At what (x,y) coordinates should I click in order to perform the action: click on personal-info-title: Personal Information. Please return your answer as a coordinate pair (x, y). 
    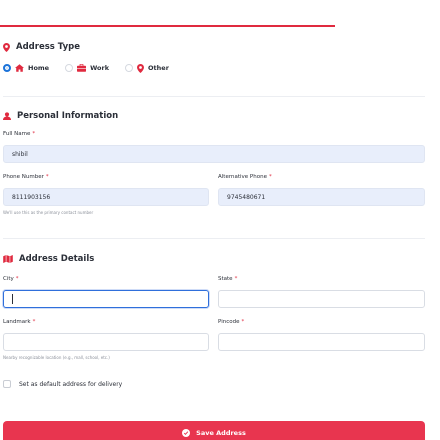
    Looking at the image, I should click on (68, 116).